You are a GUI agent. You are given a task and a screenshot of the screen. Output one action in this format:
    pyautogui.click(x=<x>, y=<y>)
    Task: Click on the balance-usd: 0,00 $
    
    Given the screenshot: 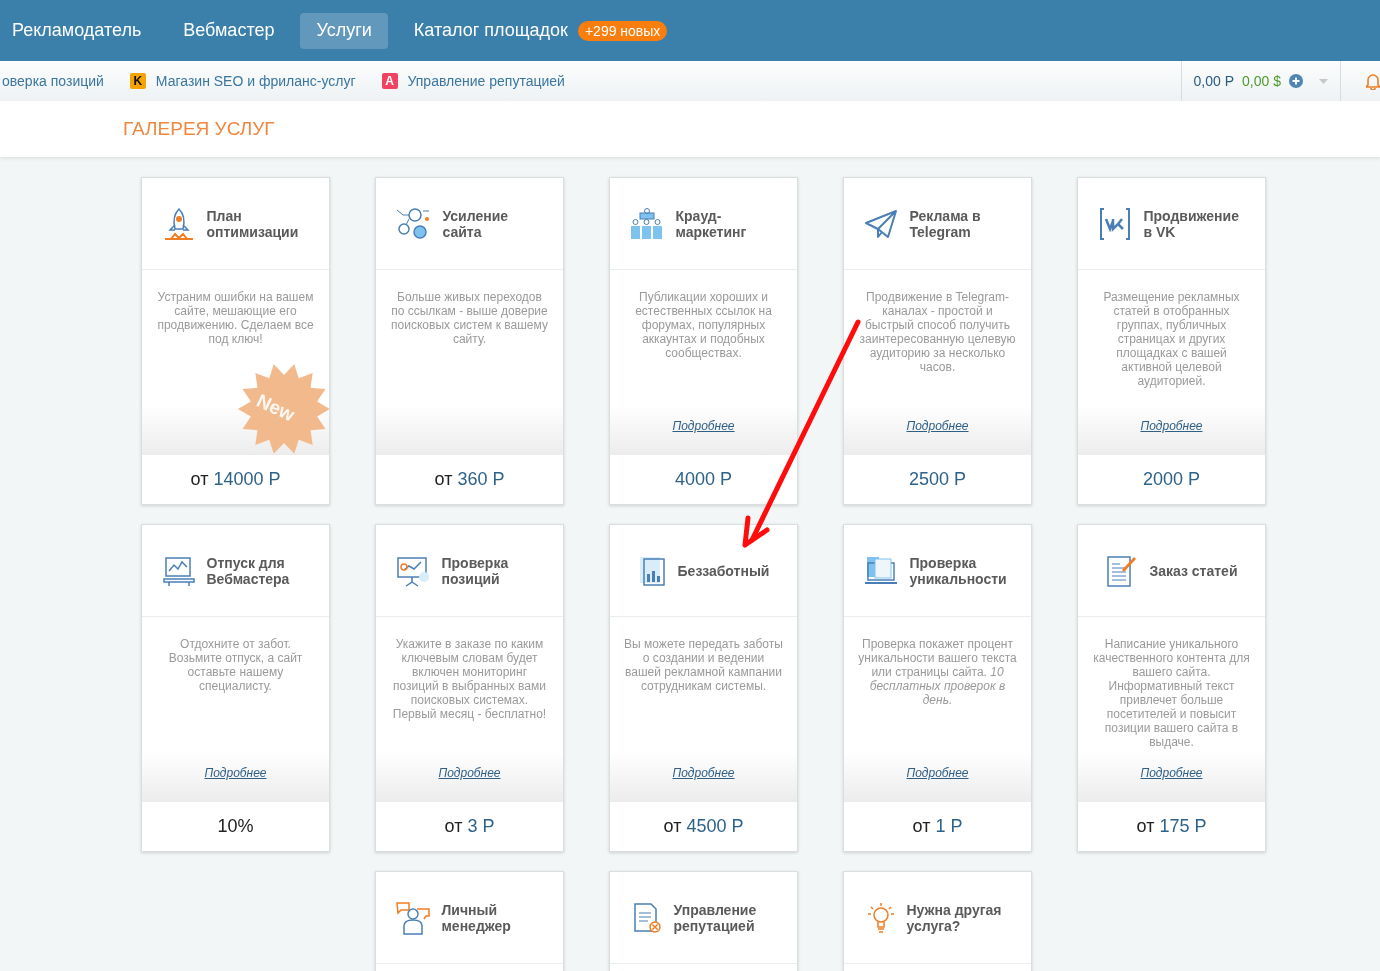 What is the action you would take?
    pyautogui.click(x=1261, y=81)
    